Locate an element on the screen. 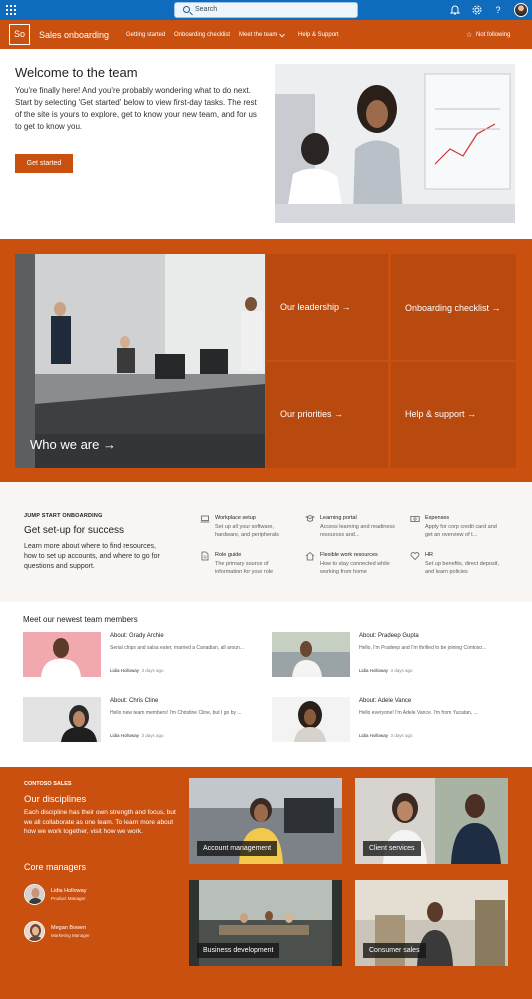  chevron-down-icon is located at coordinates (282, 35).